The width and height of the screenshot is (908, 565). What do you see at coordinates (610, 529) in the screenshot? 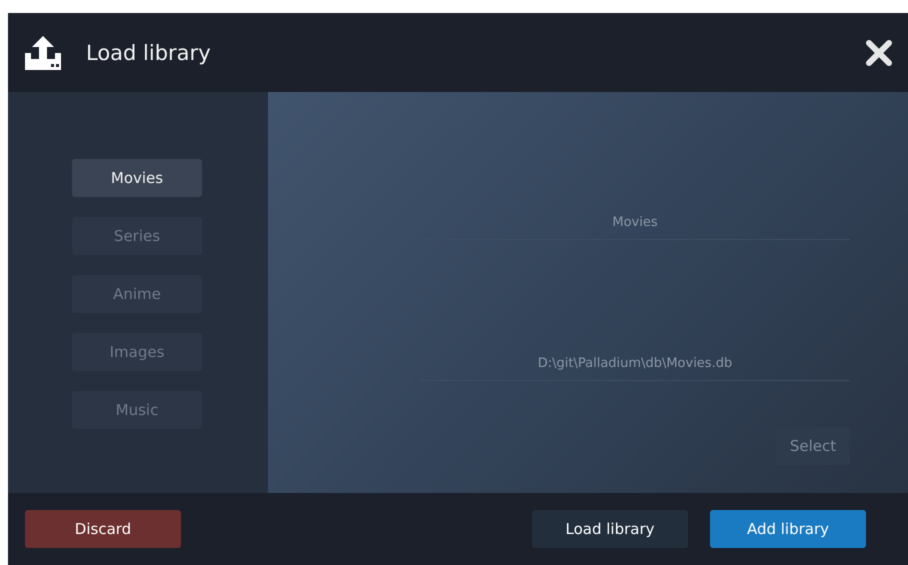
I see `load-library-button: Load library` at bounding box center [610, 529].